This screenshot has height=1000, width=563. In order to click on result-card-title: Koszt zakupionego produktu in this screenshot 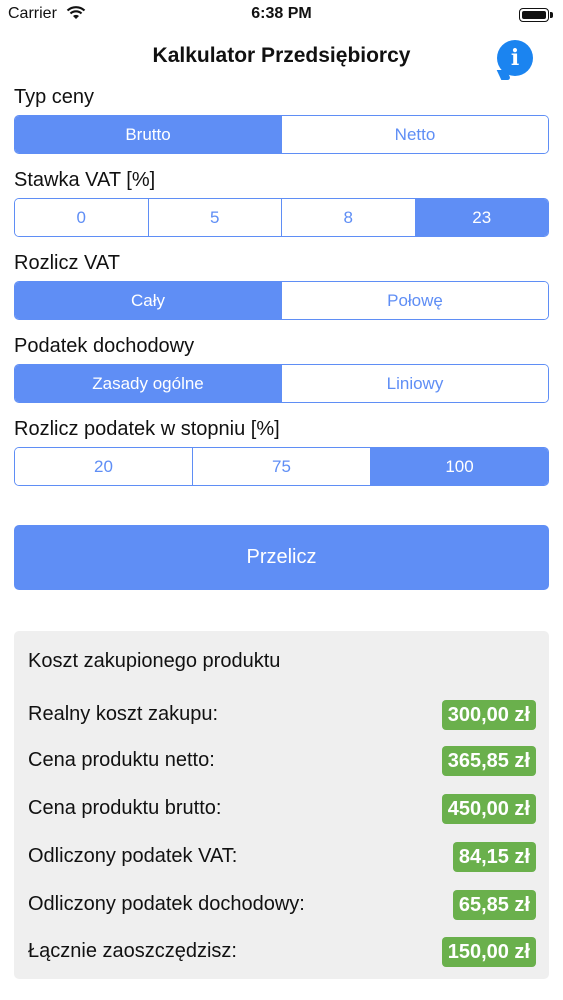, I will do `click(154, 661)`.